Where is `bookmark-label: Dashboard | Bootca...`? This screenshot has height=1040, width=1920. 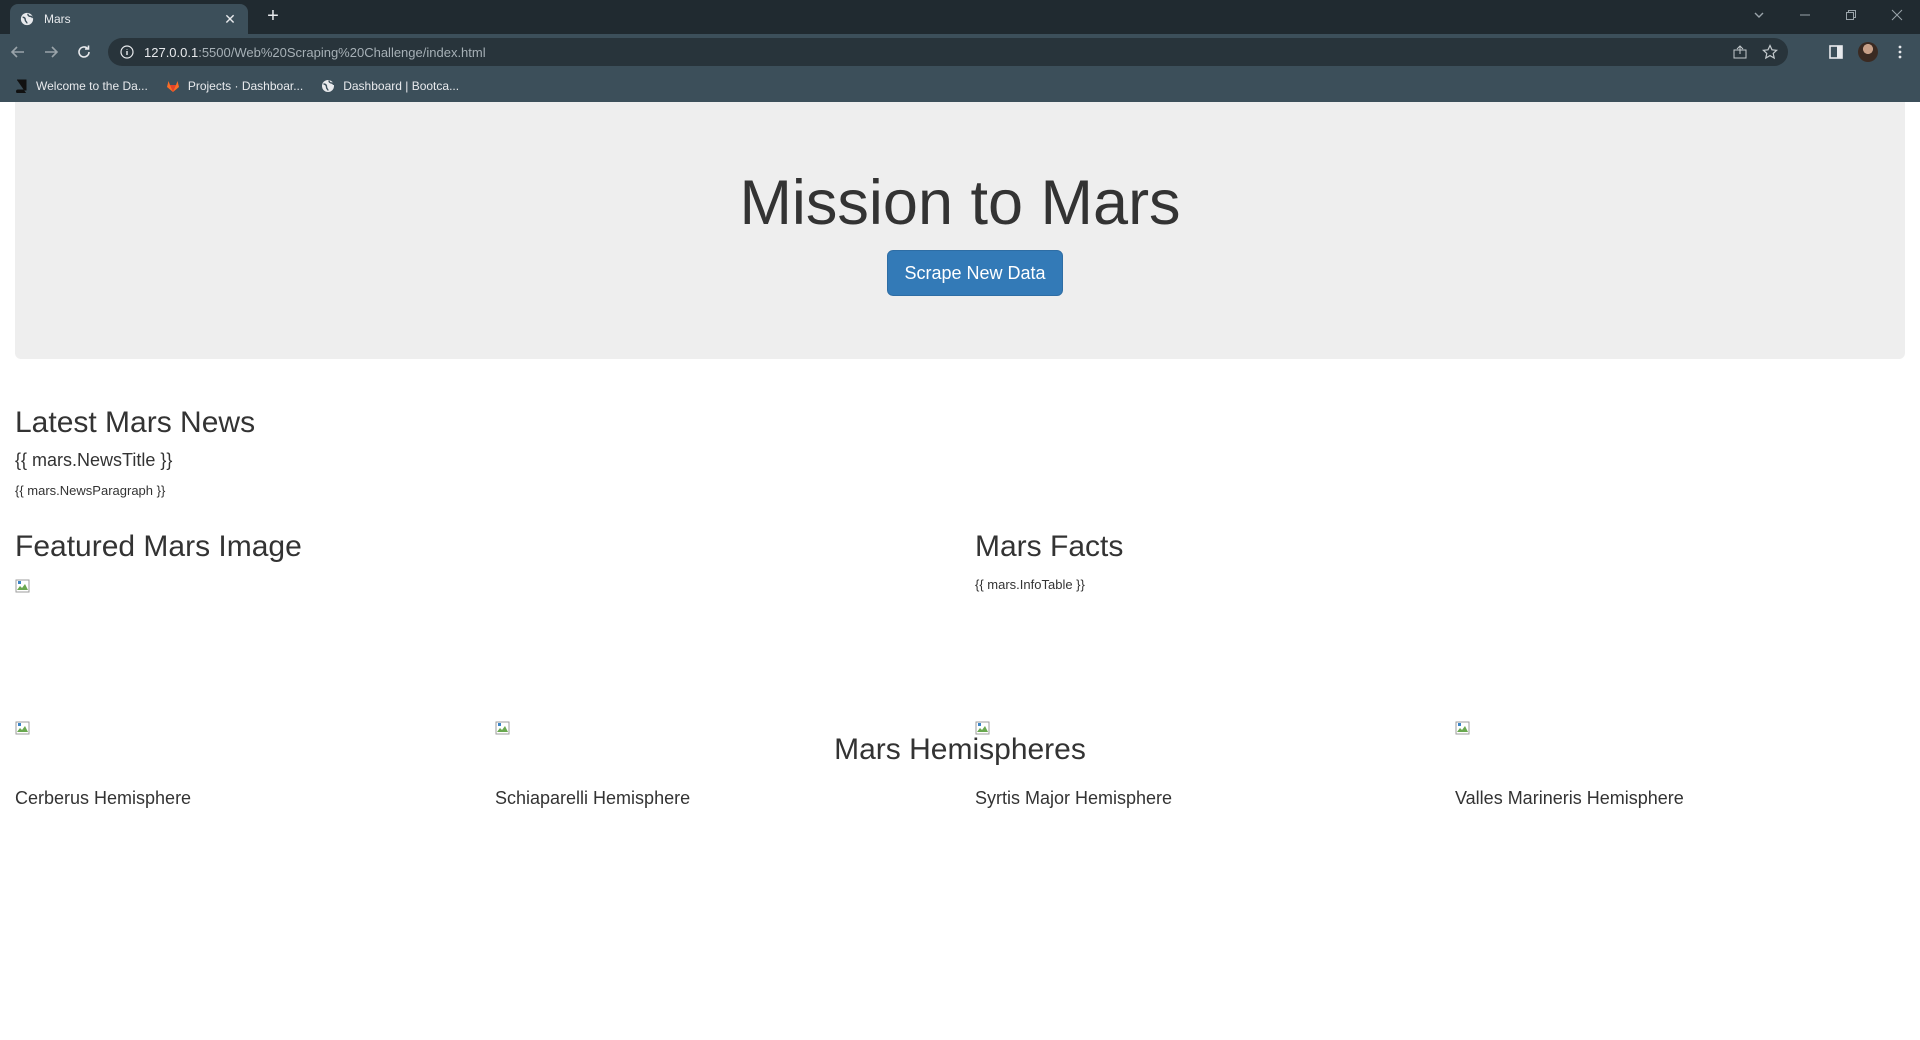 bookmark-label: Dashboard | Bootca... is located at coordinates (401, 86).